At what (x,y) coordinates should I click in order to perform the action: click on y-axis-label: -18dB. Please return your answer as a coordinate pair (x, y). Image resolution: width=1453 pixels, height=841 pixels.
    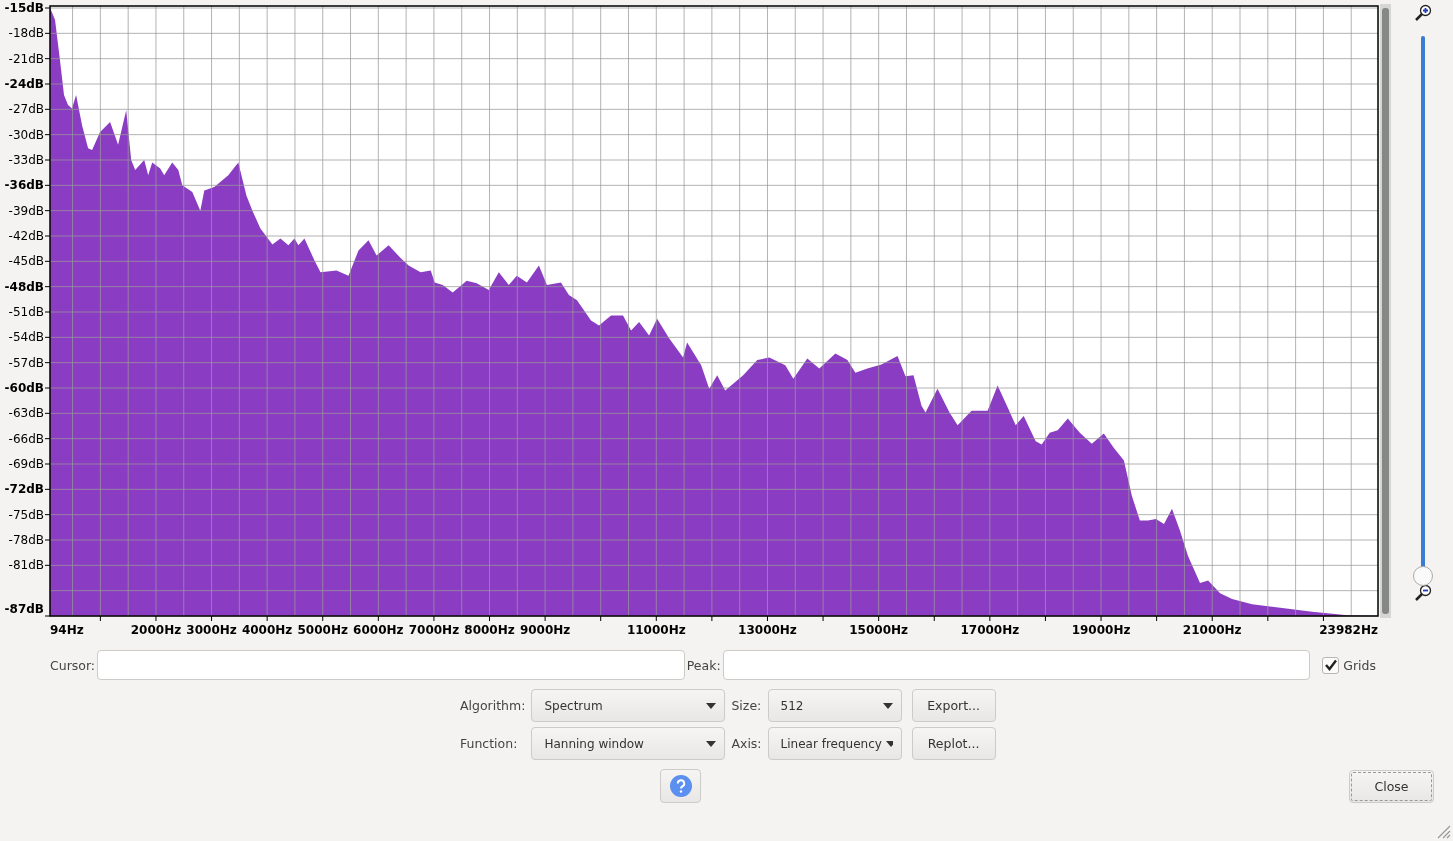
    Looking at the image, I should click on (26, 33).